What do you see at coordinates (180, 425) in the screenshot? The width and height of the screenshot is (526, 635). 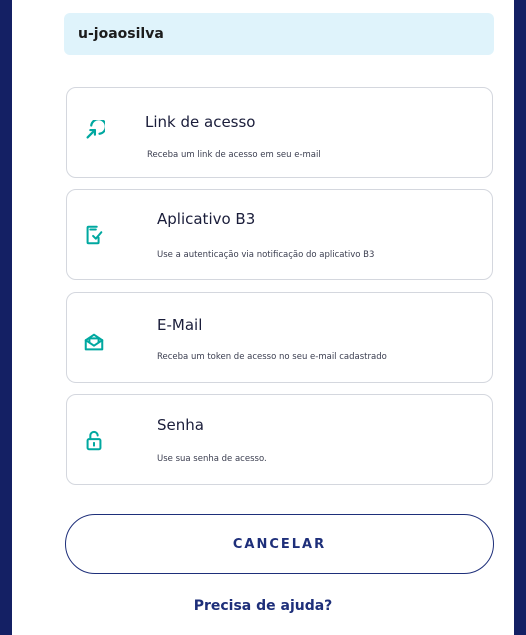 I see `option-title: Senha` at bounding box center [180, 425].